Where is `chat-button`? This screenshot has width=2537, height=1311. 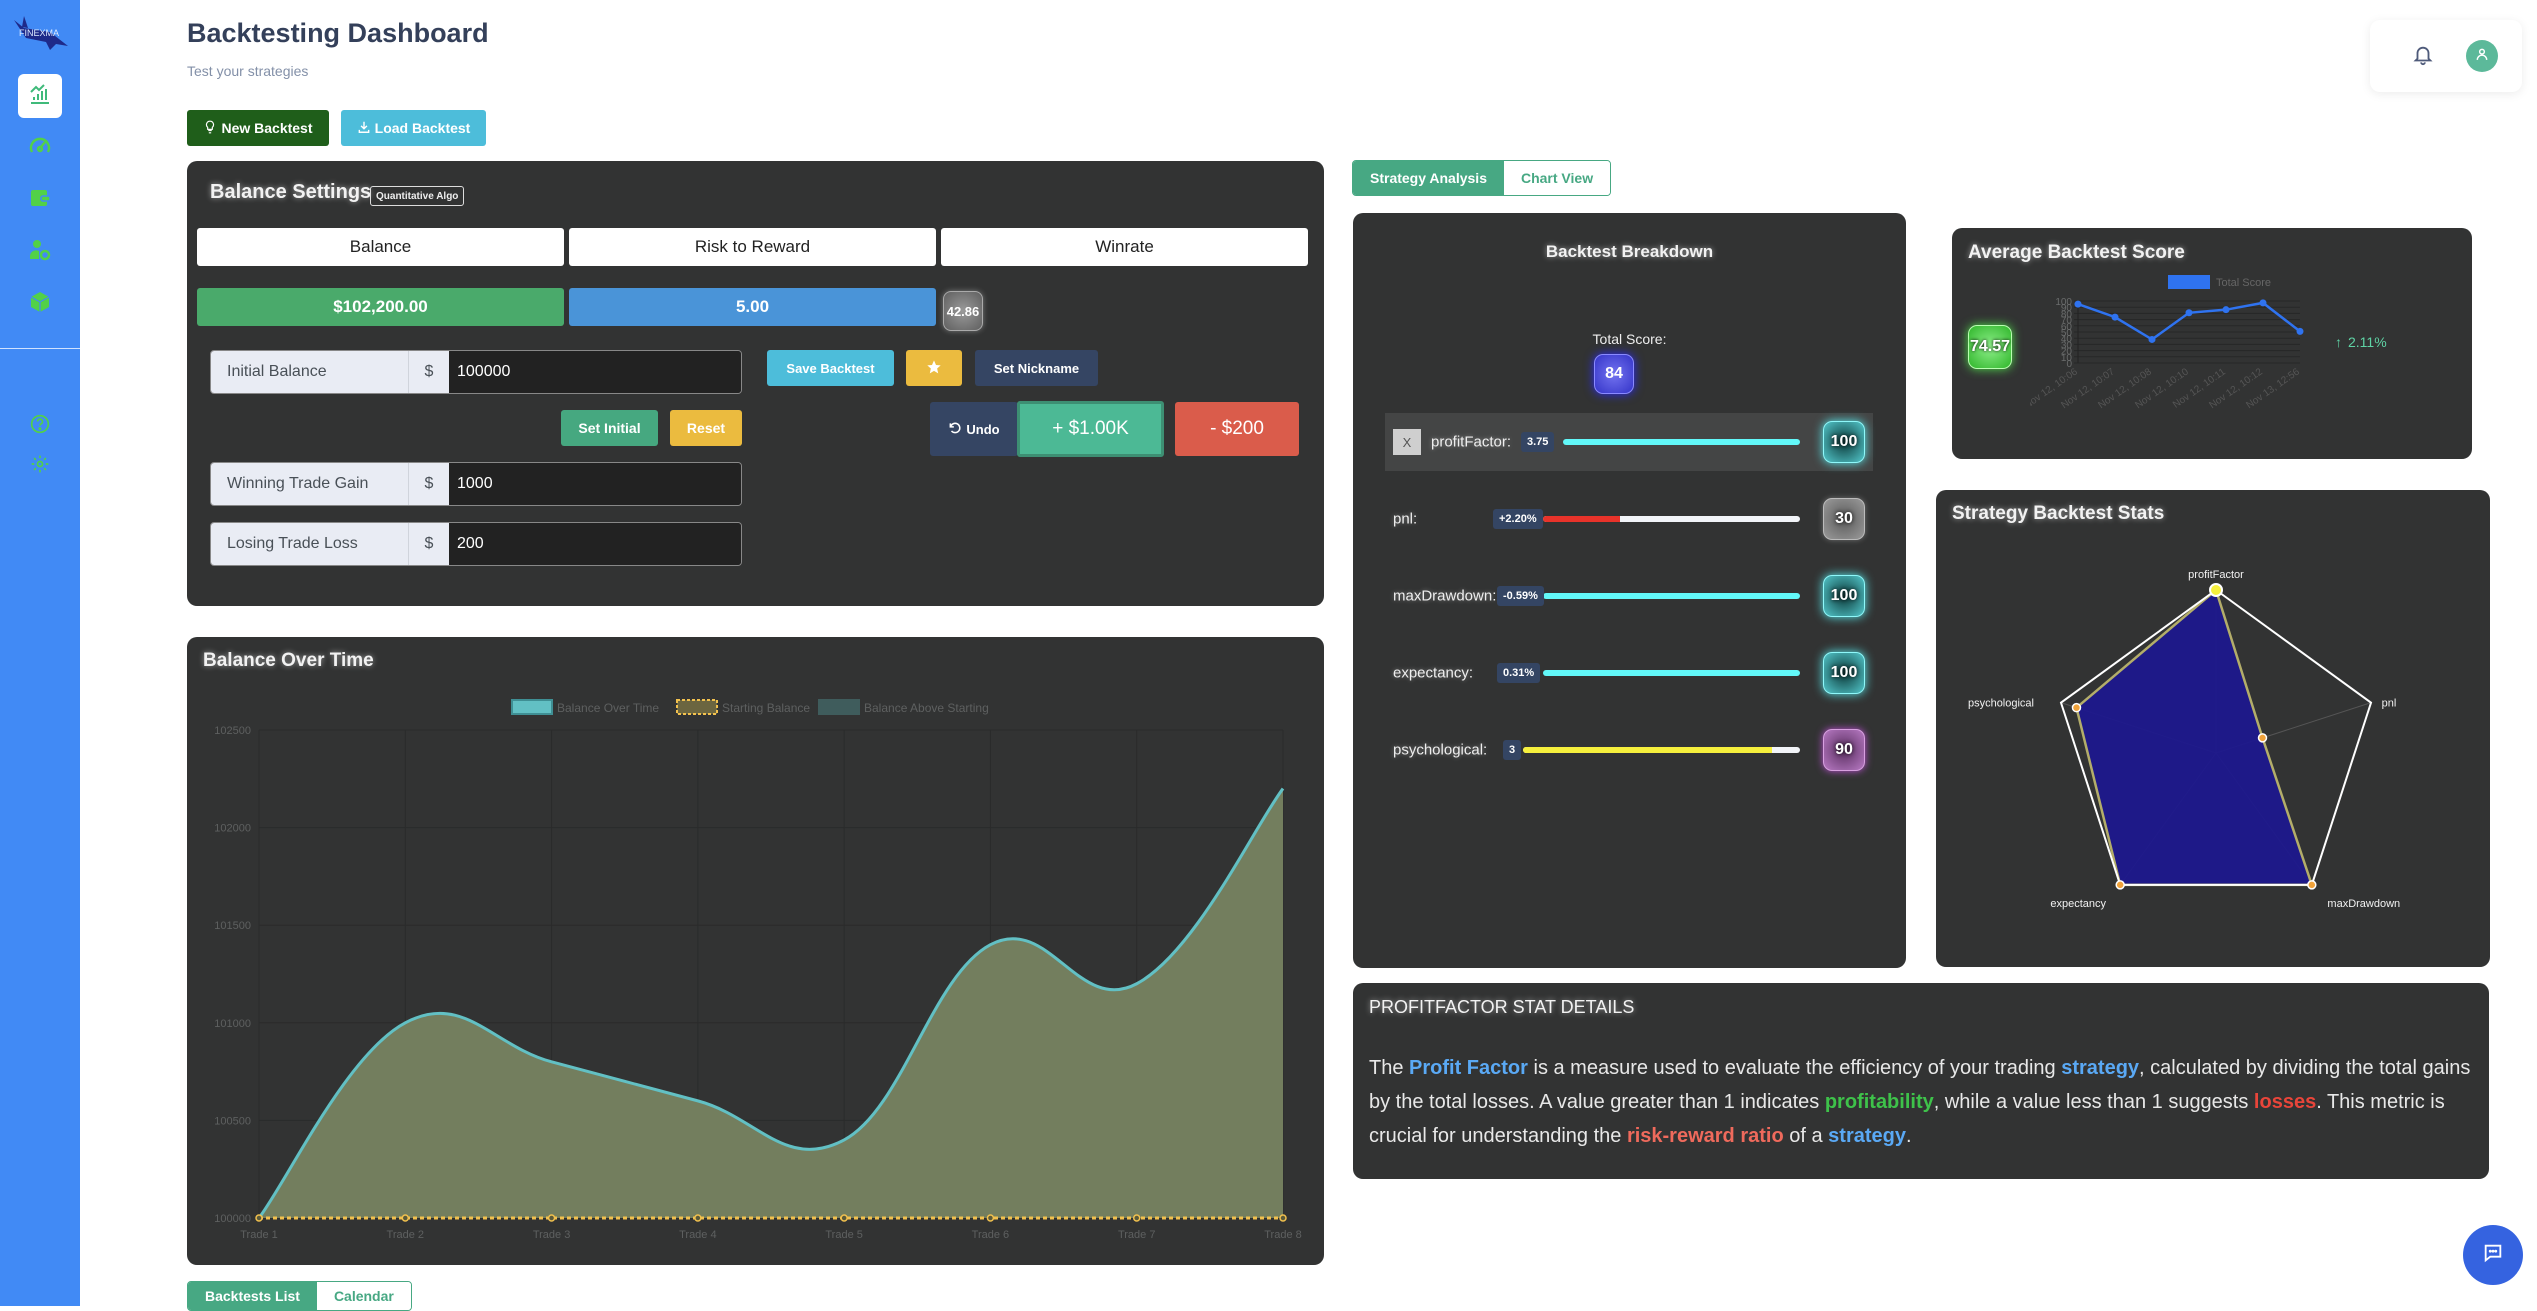
chat-button is located at coordinates (2493, 1255).